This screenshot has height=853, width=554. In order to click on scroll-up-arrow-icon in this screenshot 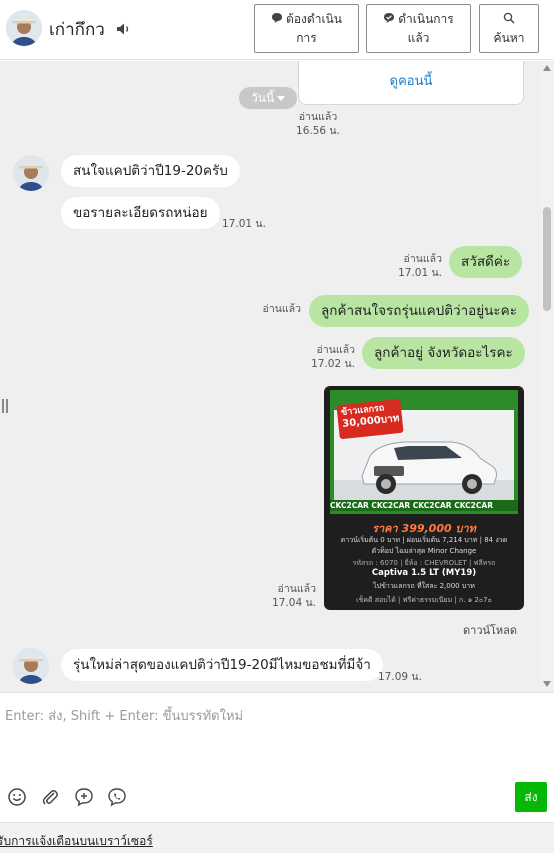, I will do `click(547, 68)`.